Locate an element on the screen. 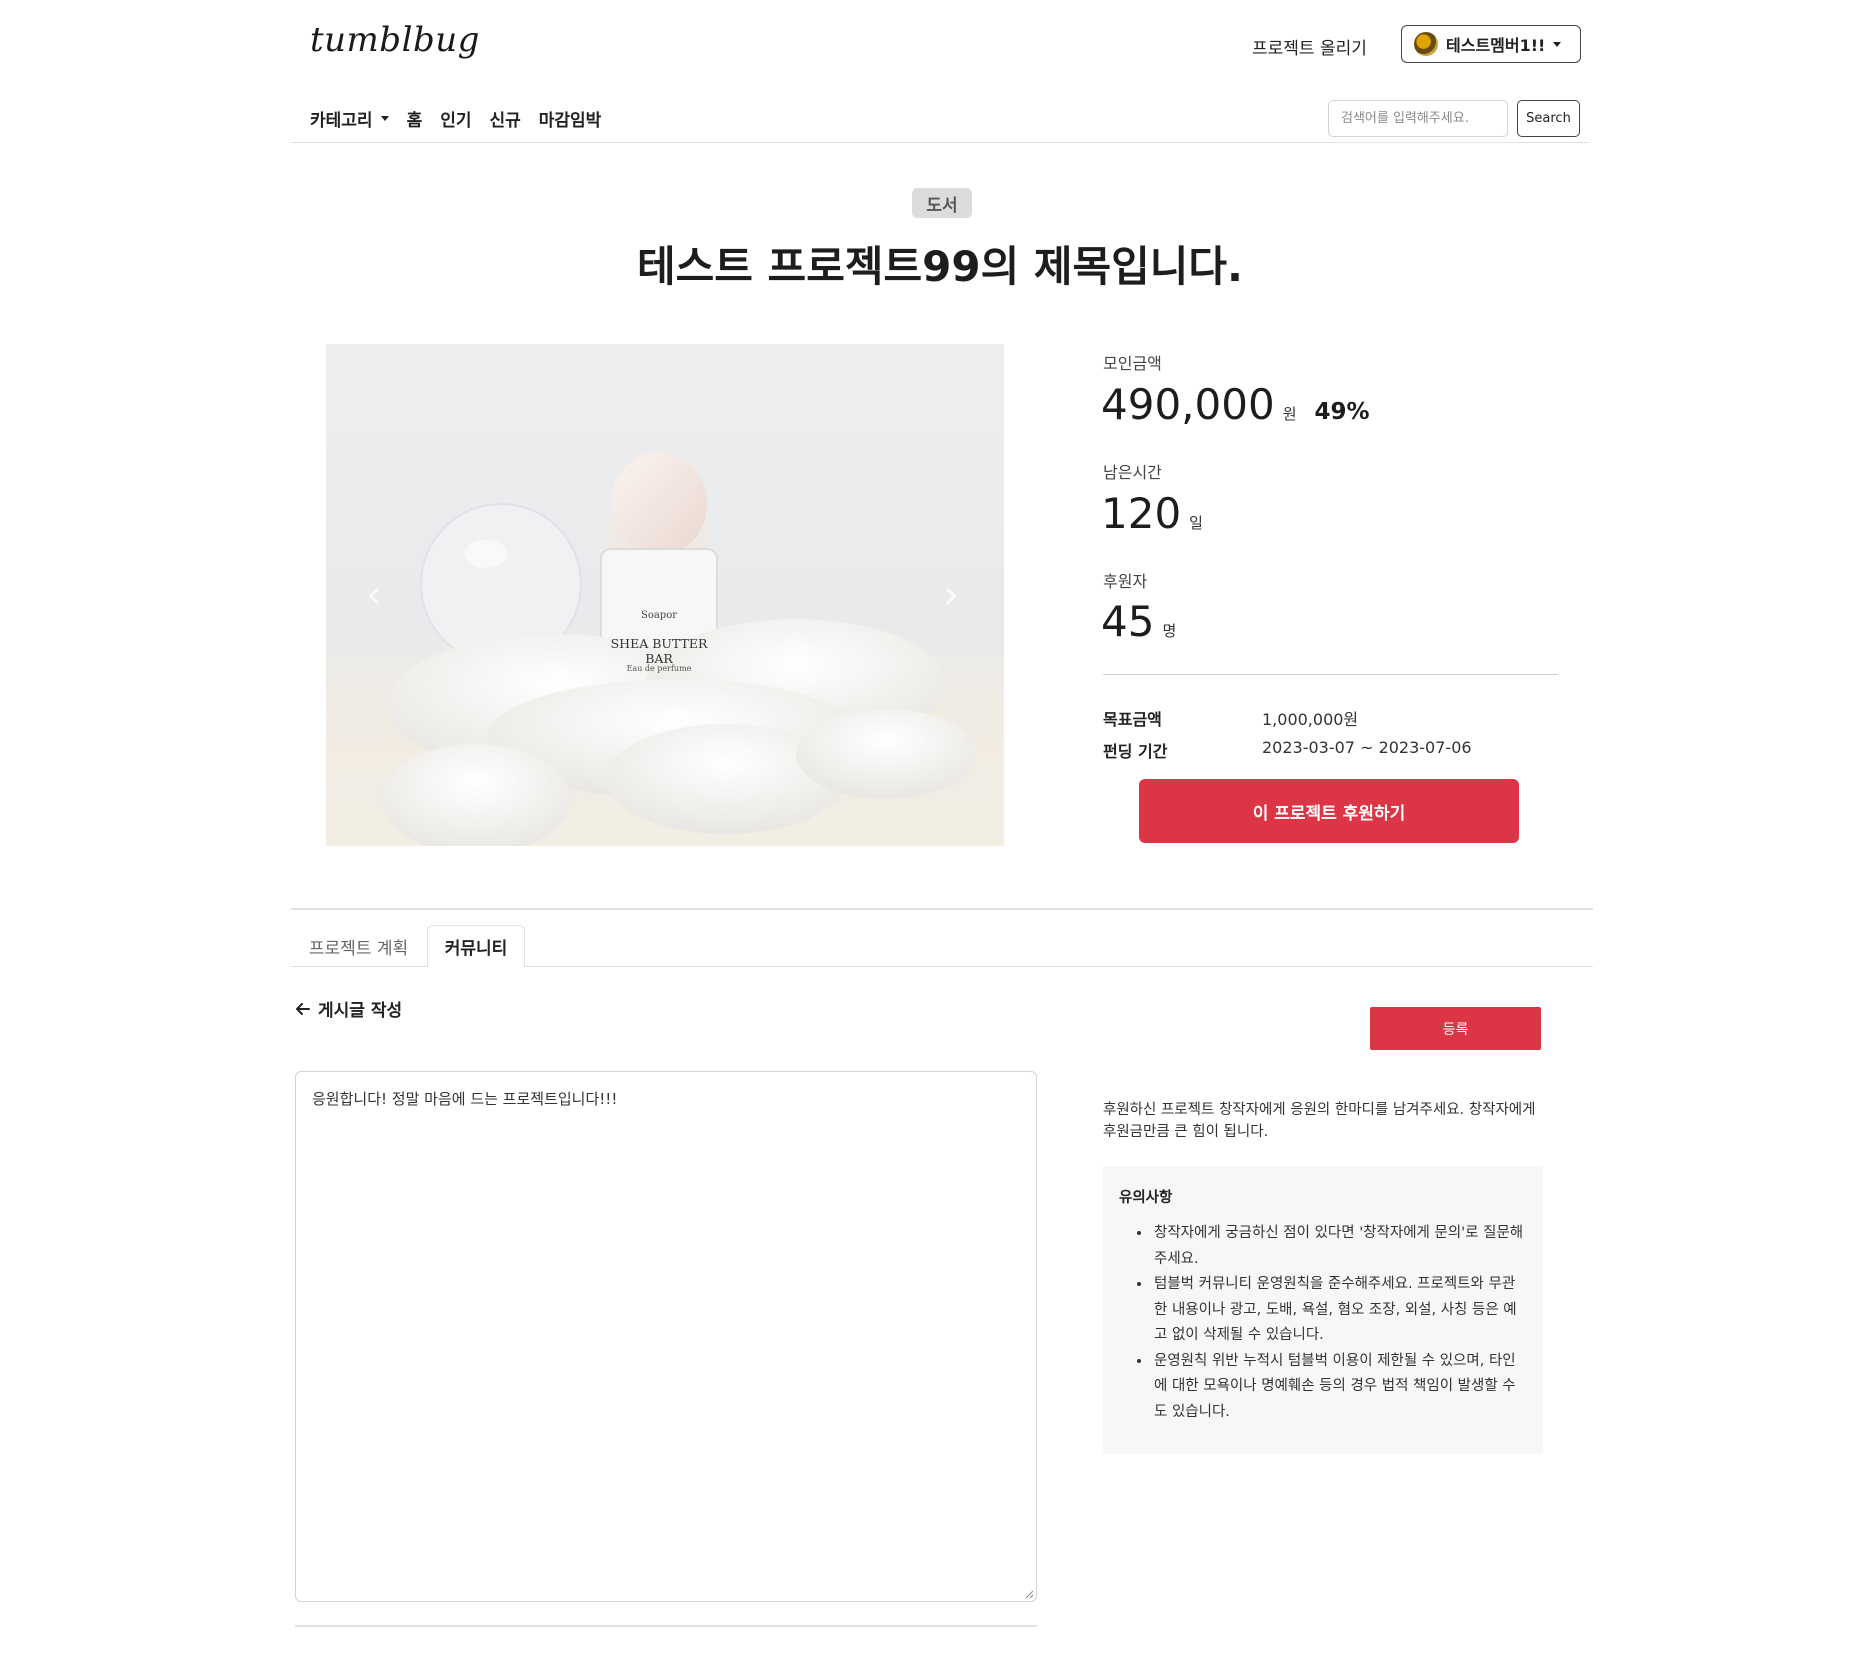  page-title: 테스트 프로젝트99의 제목입니다. is located at coordinates (940, 266).